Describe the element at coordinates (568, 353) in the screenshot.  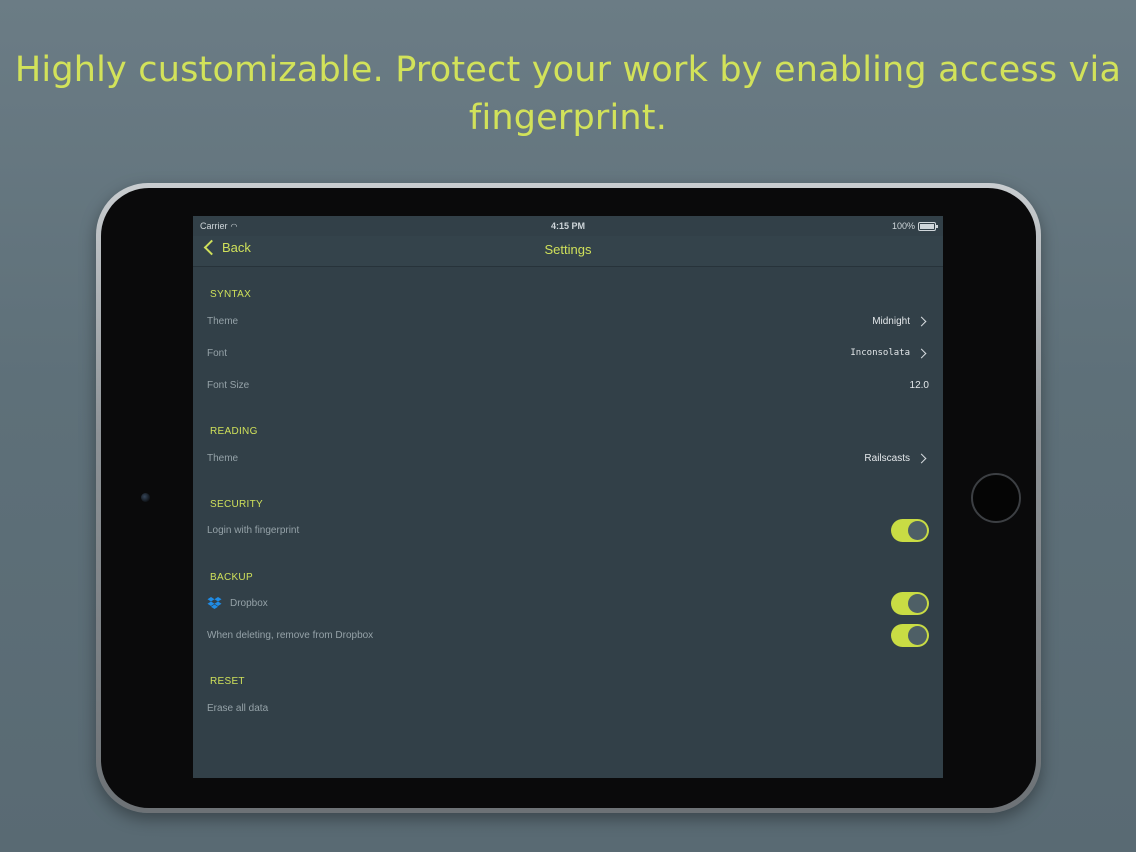
I see `row-syntax-font: Font Inconsolata` at that location.